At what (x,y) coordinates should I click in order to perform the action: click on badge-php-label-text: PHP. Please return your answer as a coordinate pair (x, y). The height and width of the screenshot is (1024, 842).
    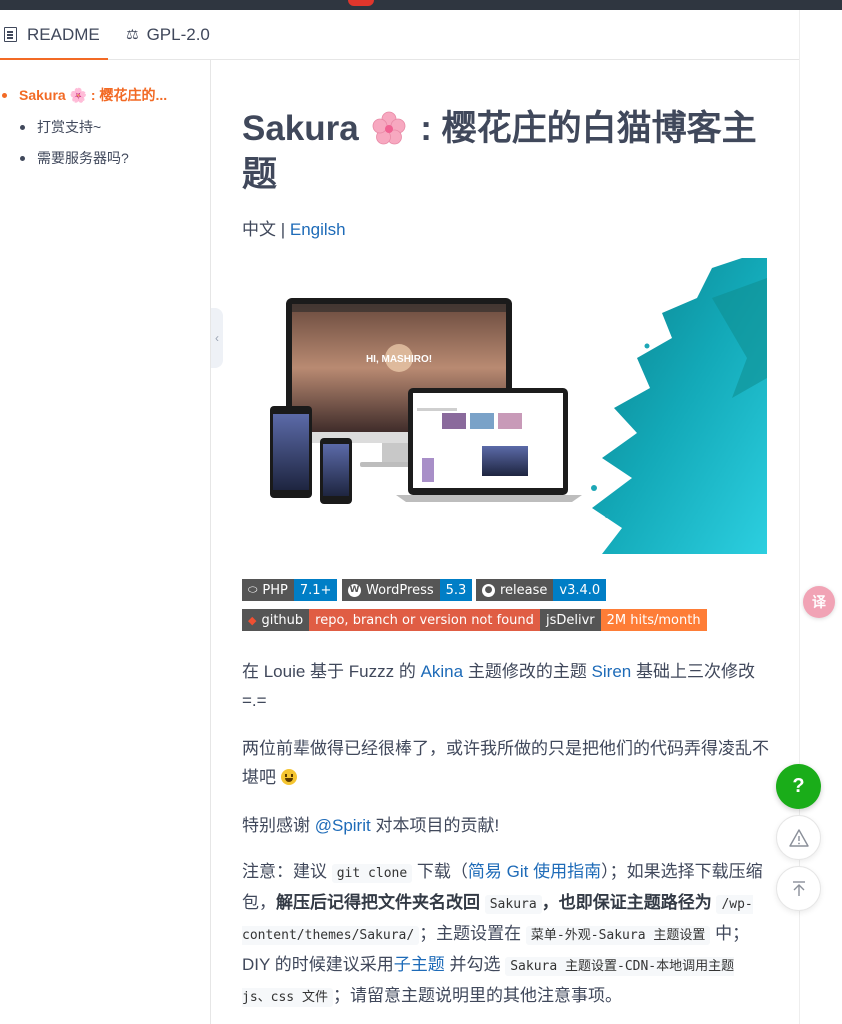
    Looking at the image, I should click on (275, 590).